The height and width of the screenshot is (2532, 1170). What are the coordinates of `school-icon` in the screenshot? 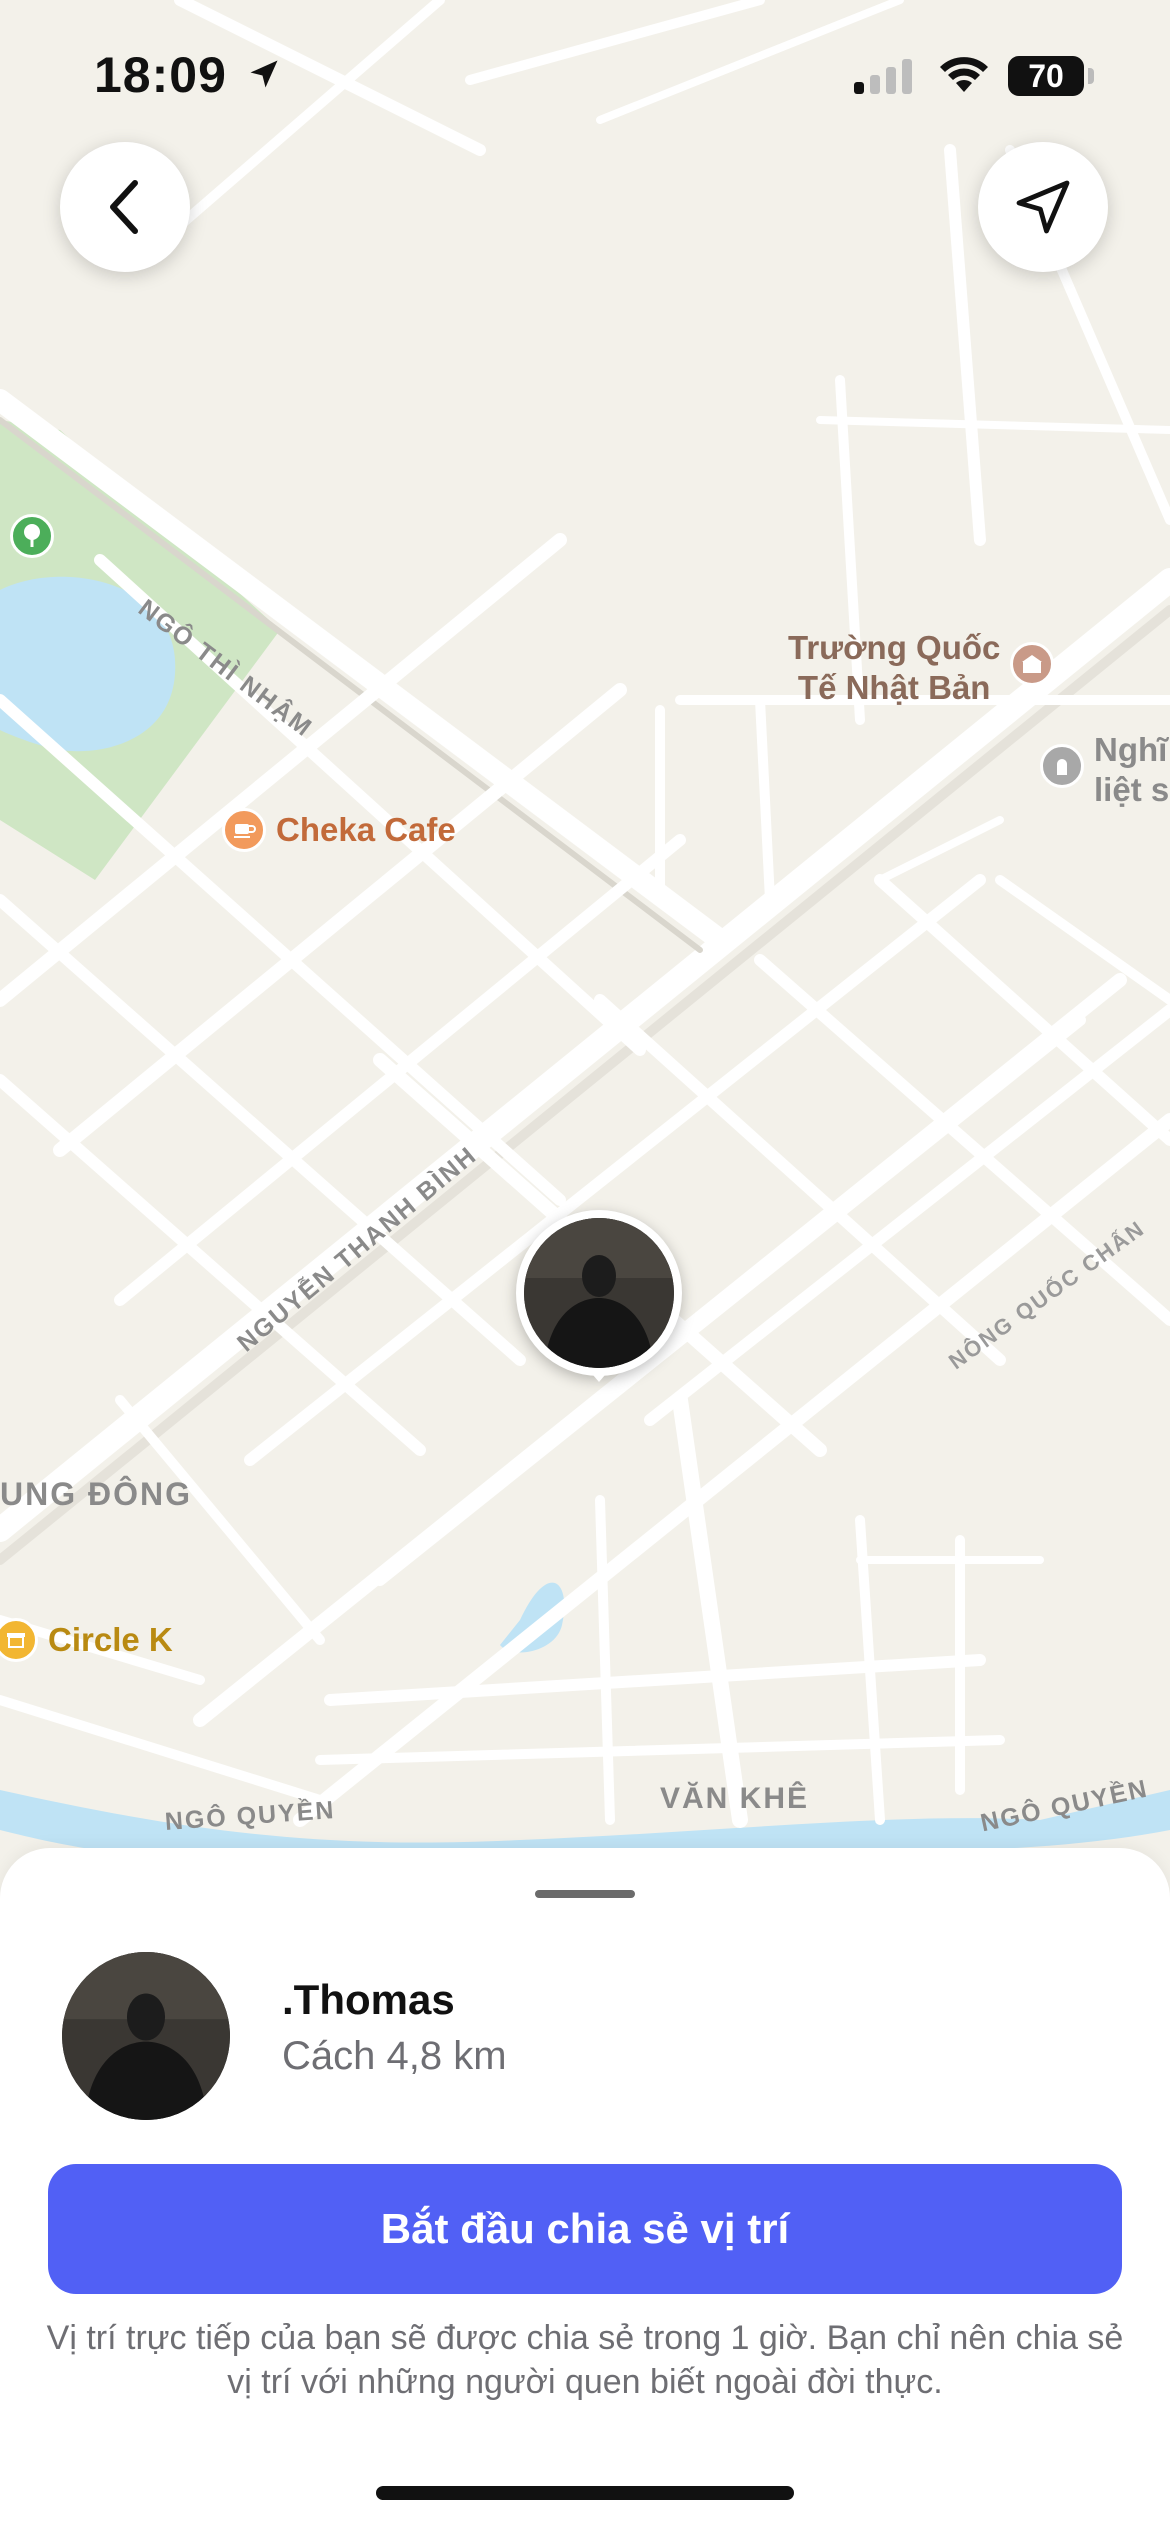 It's located at (1032, 664).